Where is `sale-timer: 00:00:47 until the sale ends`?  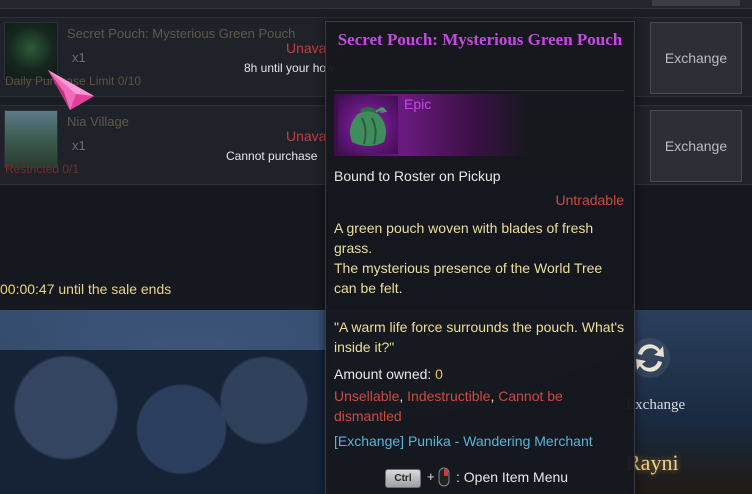 sale-timer: 00:00:47 until the sale ends is located at coordinates (86, 289).